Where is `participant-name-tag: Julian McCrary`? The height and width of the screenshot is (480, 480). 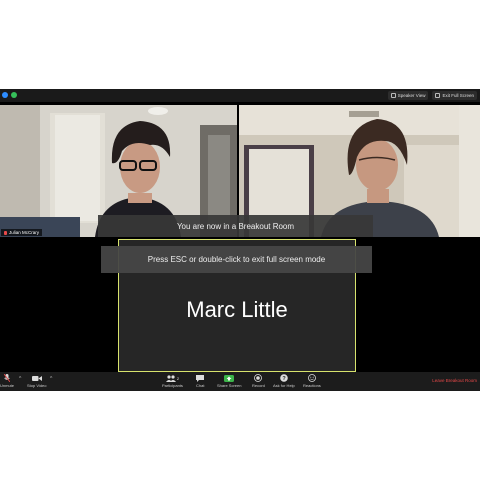 participant-name-tag: Julian McCrary is located at coordinates (22, 232).